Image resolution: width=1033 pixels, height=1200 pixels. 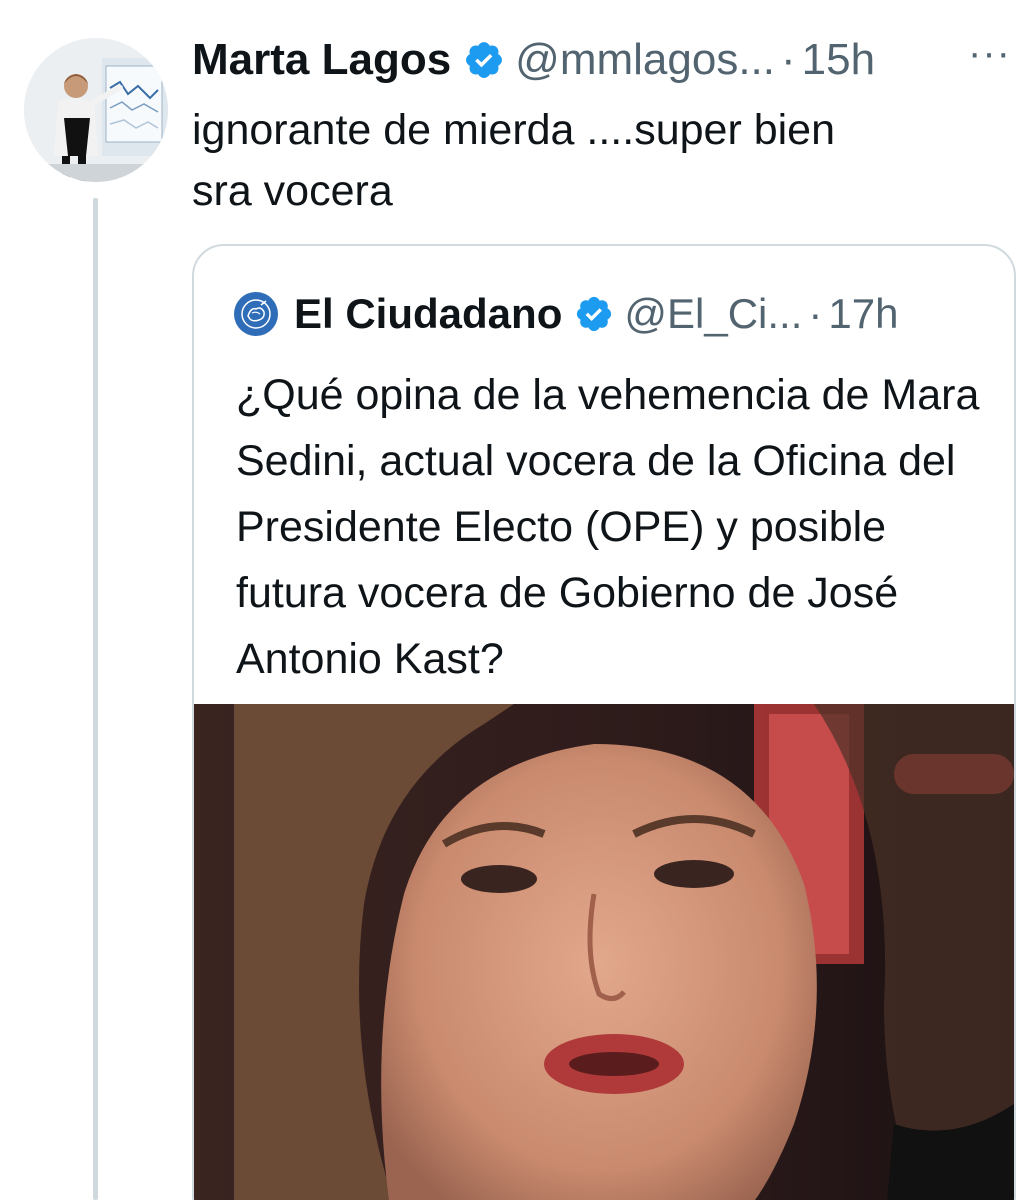 I want to click on tweet-timestamp: 15h, so click(x=838, y=60).